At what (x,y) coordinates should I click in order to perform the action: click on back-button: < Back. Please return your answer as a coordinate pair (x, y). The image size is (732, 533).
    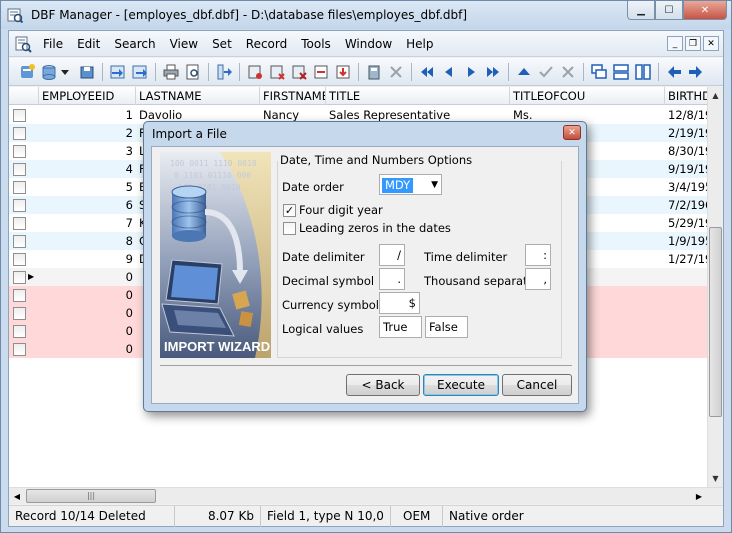
    Looking at the image, I should click on (383, 385).